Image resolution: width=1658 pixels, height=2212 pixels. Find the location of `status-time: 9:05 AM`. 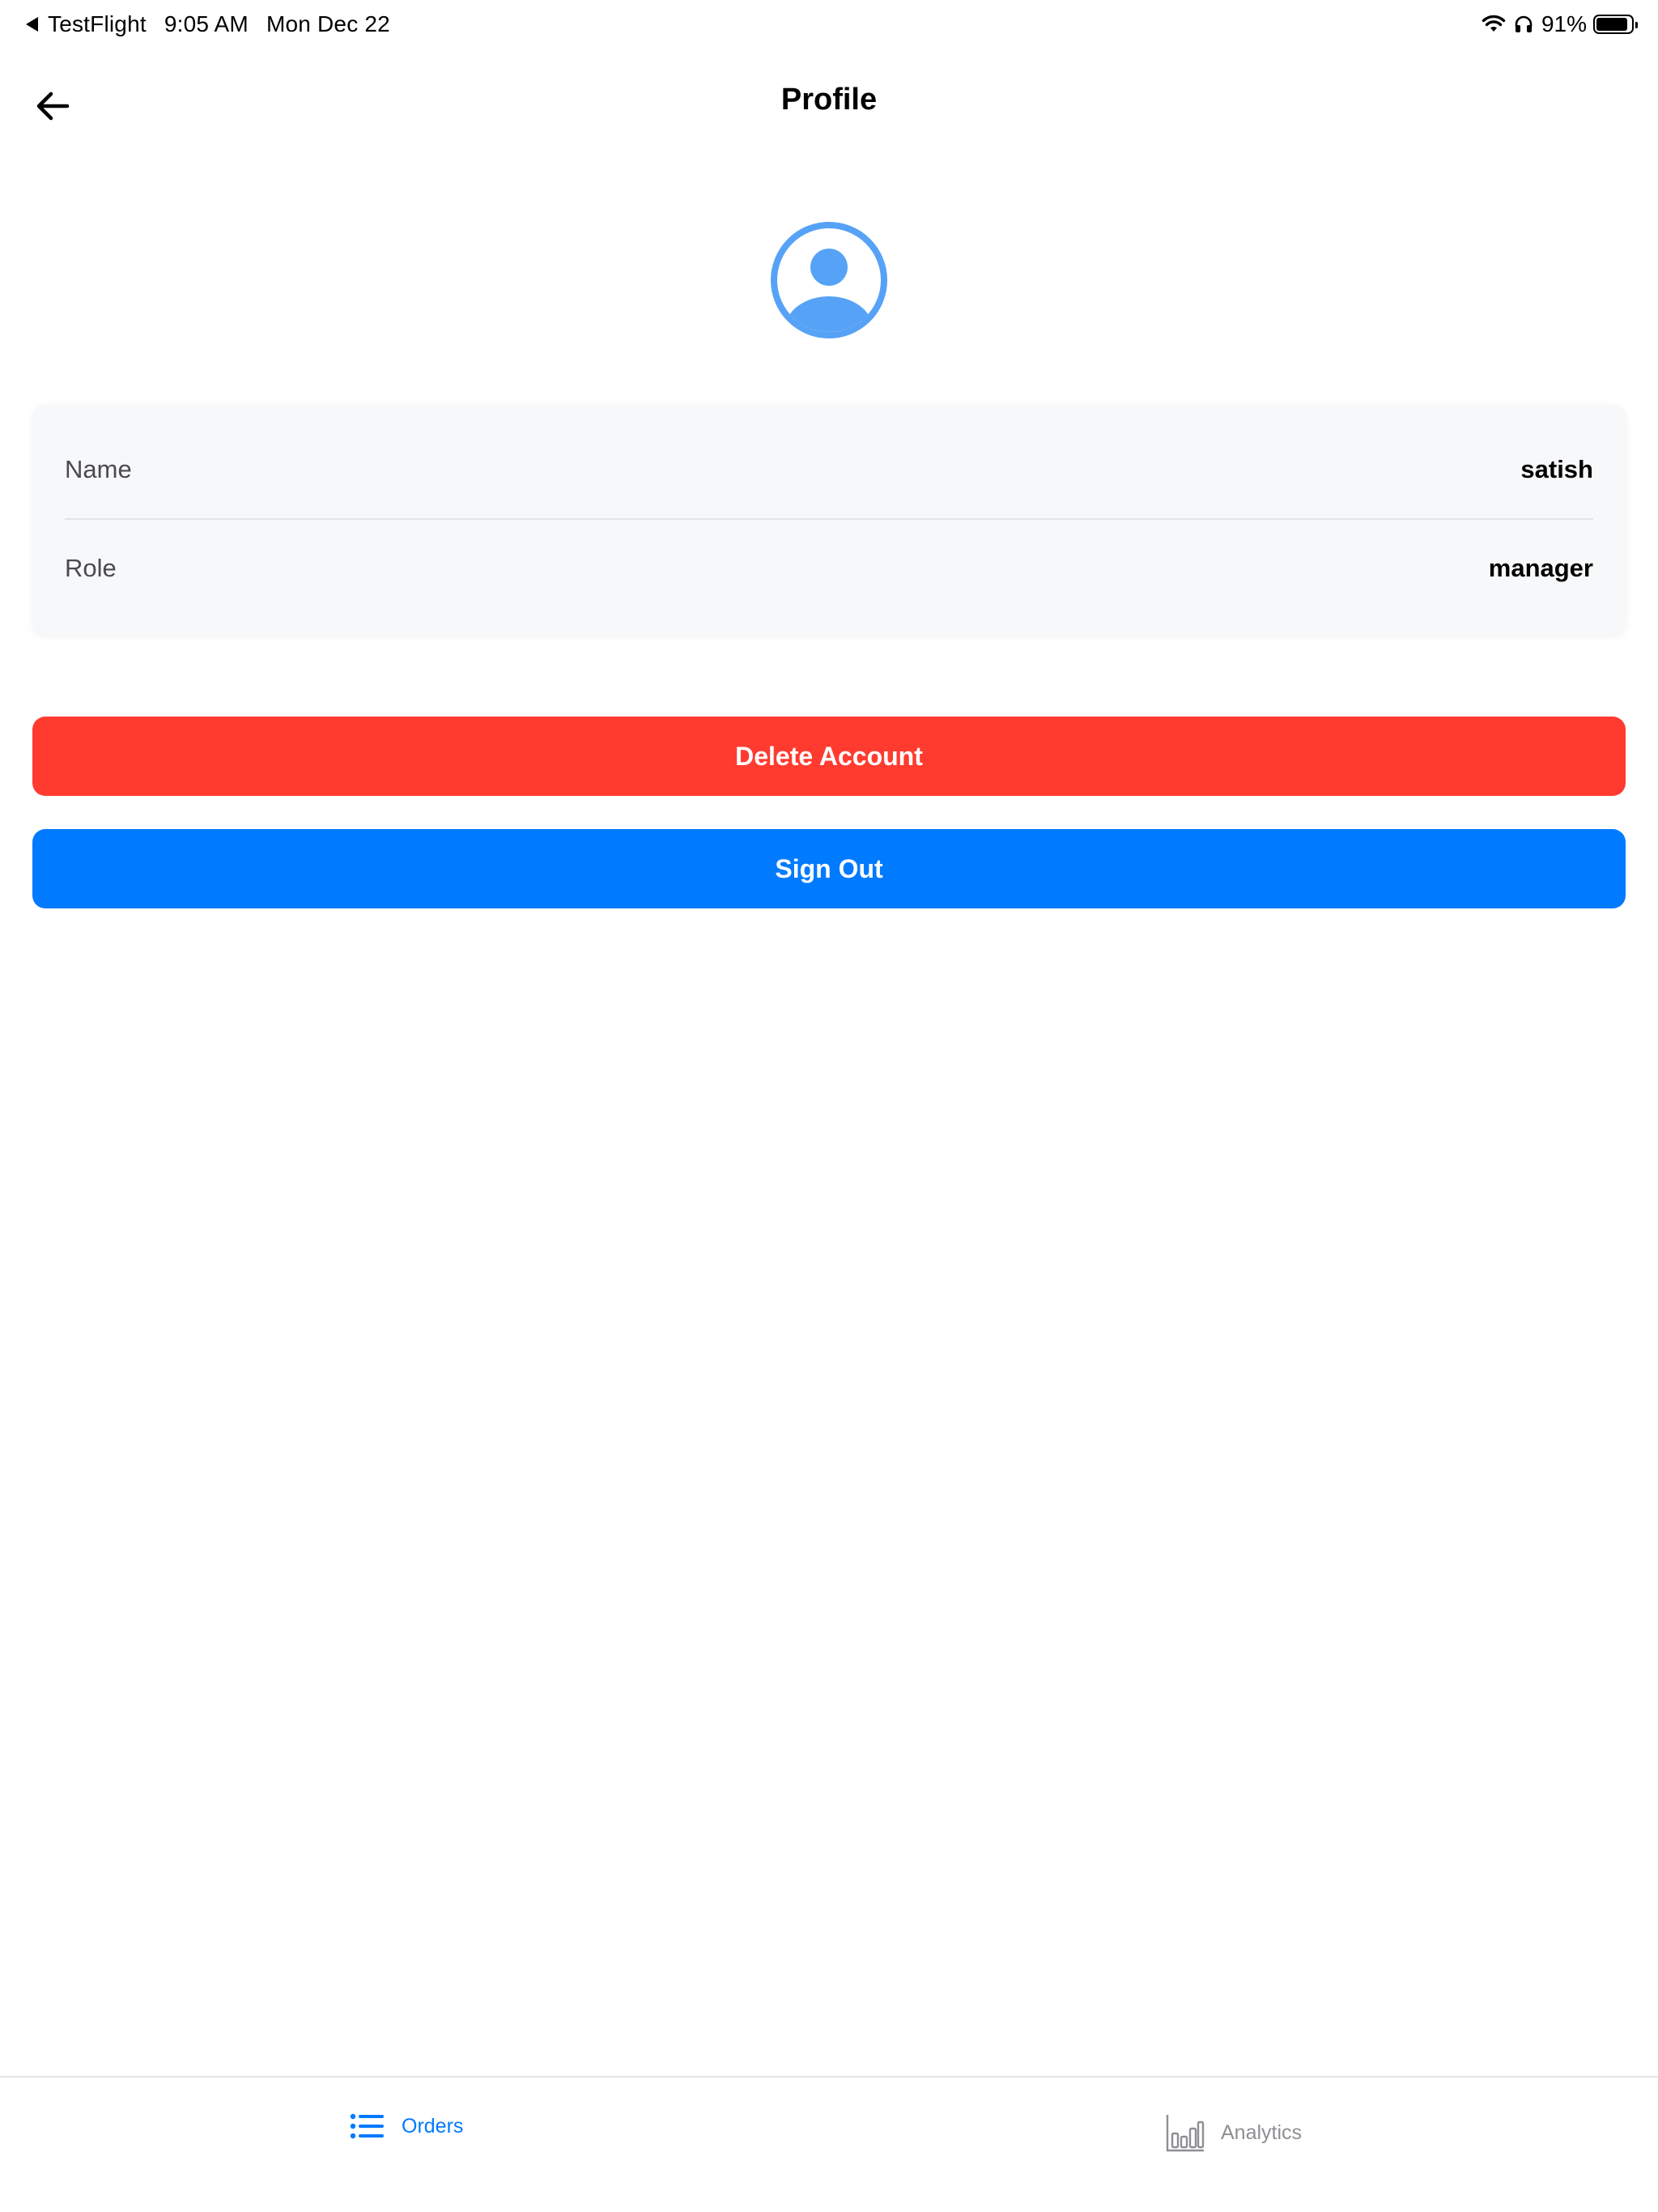

status-time: 9:05 AM is located at coordinates (206, 24).